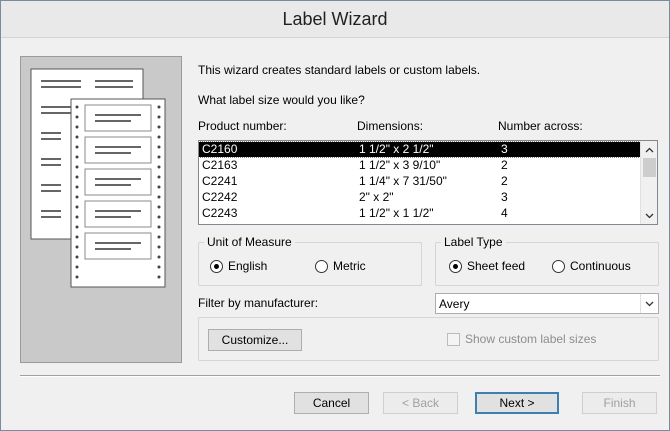 The width and height of the screenshot is (670, 431). I want to click on list-row: C2243 1 1/2" x 1 1/2" 4, so click(419, 213).